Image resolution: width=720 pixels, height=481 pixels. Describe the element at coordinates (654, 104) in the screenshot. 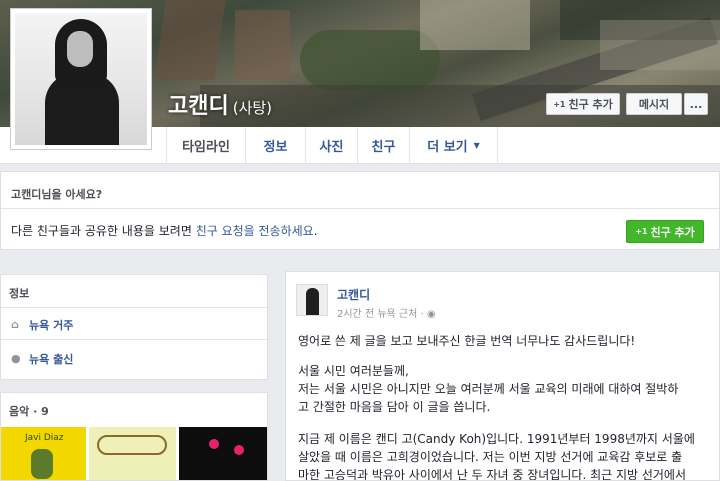

I see `message-button: 메시지` at that location.